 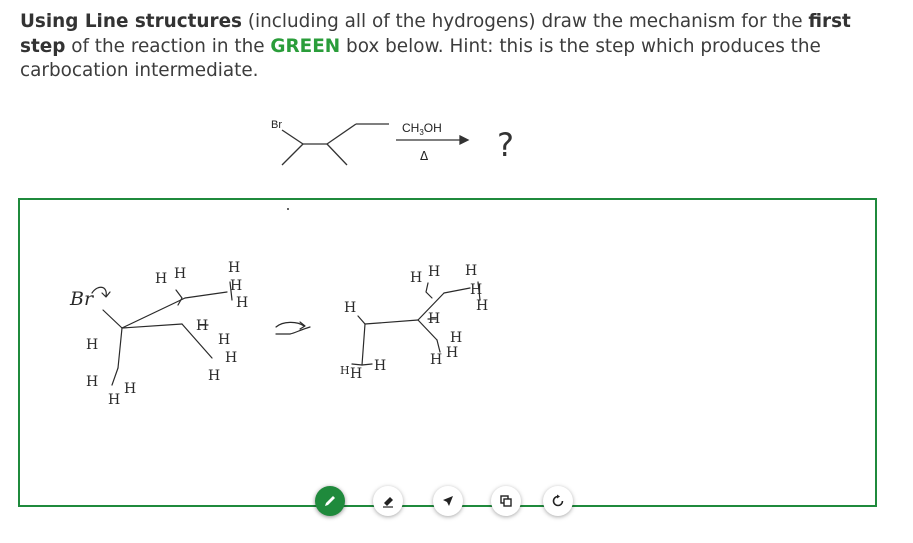 I want to click on substrate-structure, so click(x=335, y=144).